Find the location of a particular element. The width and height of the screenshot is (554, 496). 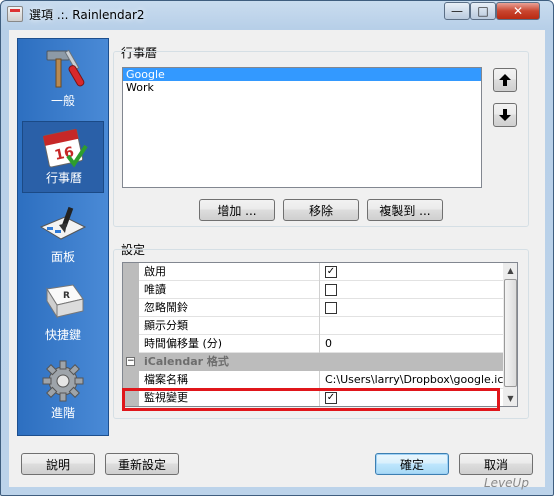

window-title: 選項 .:. Rainlendar2 is located at coordinates (87, 15).